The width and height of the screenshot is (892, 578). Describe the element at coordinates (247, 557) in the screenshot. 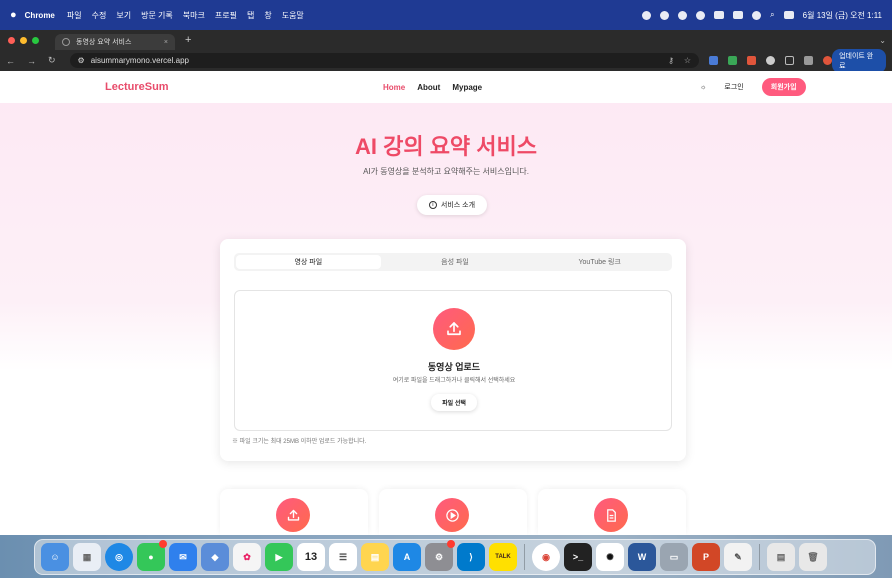

I see `photos-icon: ✿` at that location.